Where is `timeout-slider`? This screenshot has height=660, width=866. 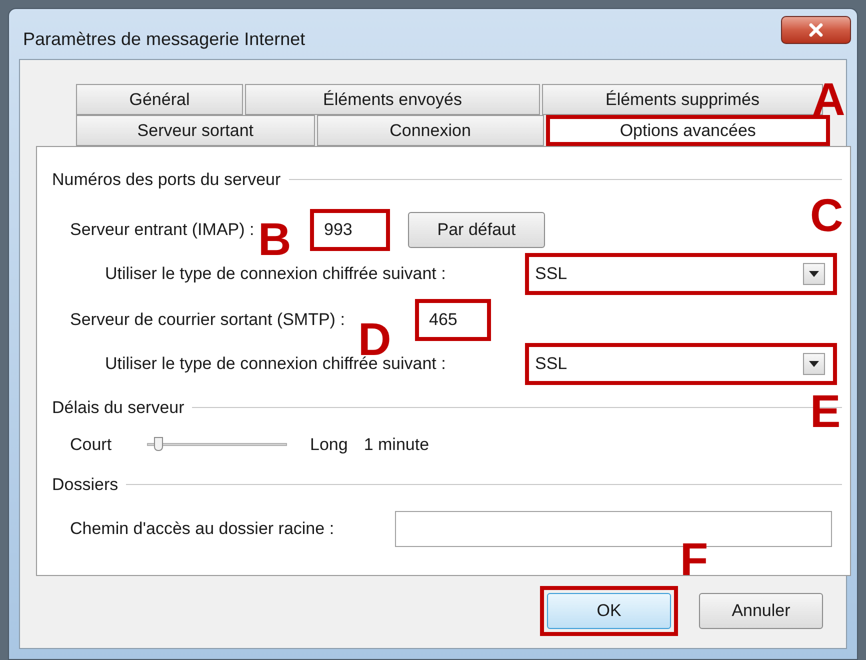 timeout-slider is located at coordinates (217, 444).